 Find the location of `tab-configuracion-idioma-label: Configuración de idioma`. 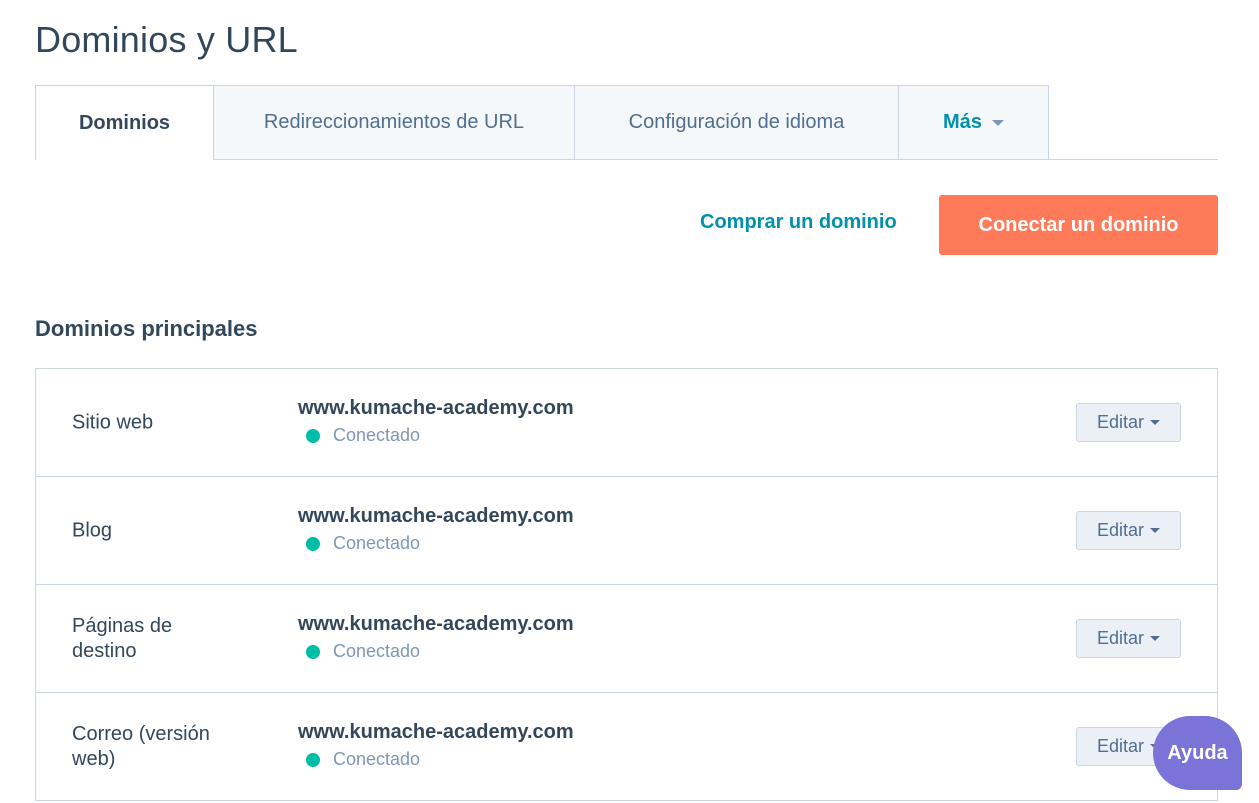

tab-configuracion-idioma-label: Configuración de idioma is located at coordinates (736, 122).